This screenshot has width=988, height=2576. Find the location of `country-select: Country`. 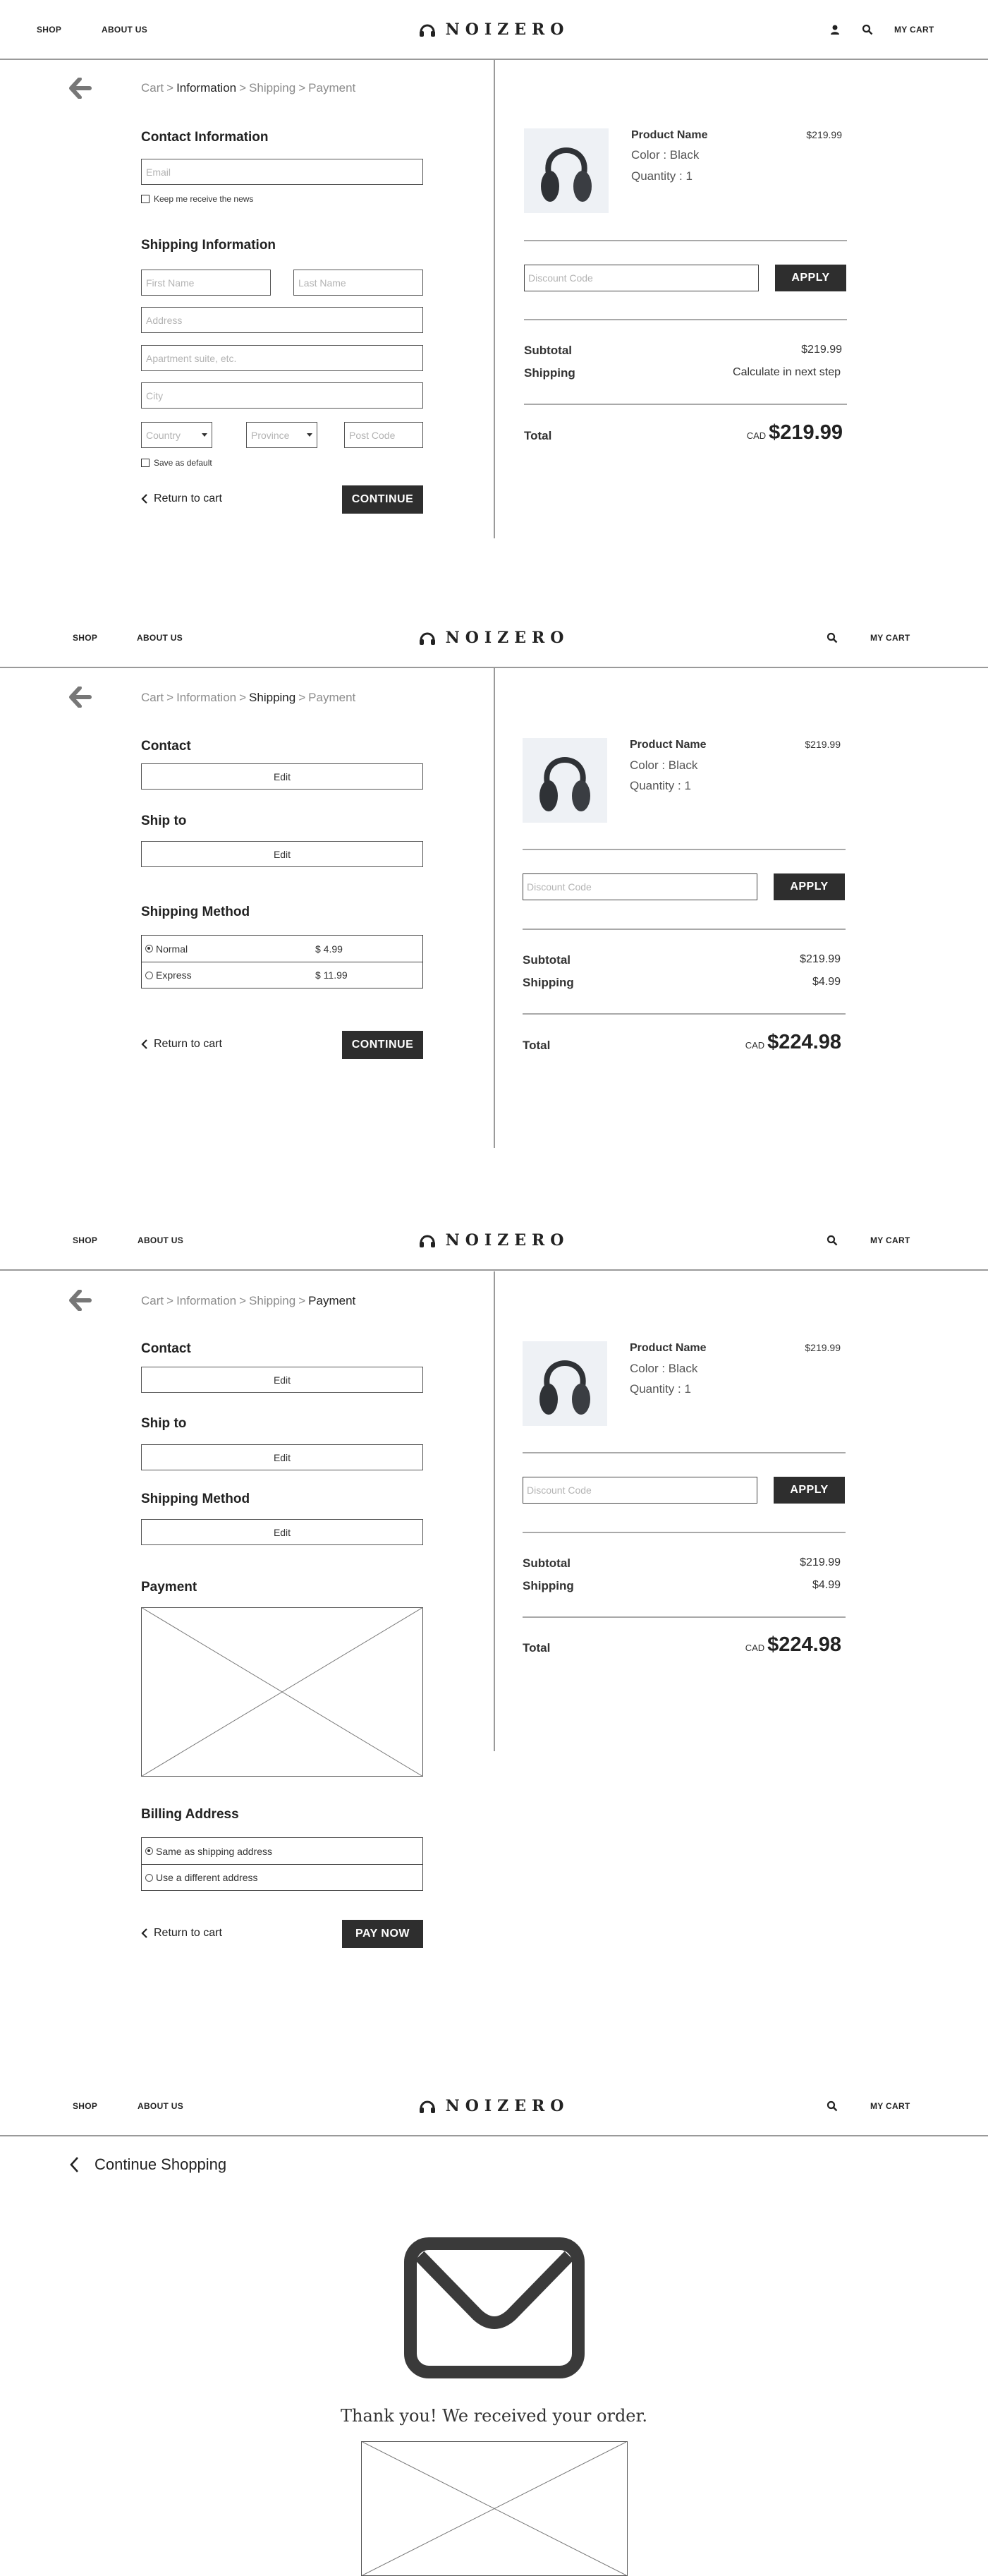

country-select: Country is located at coordinates (176, 435).